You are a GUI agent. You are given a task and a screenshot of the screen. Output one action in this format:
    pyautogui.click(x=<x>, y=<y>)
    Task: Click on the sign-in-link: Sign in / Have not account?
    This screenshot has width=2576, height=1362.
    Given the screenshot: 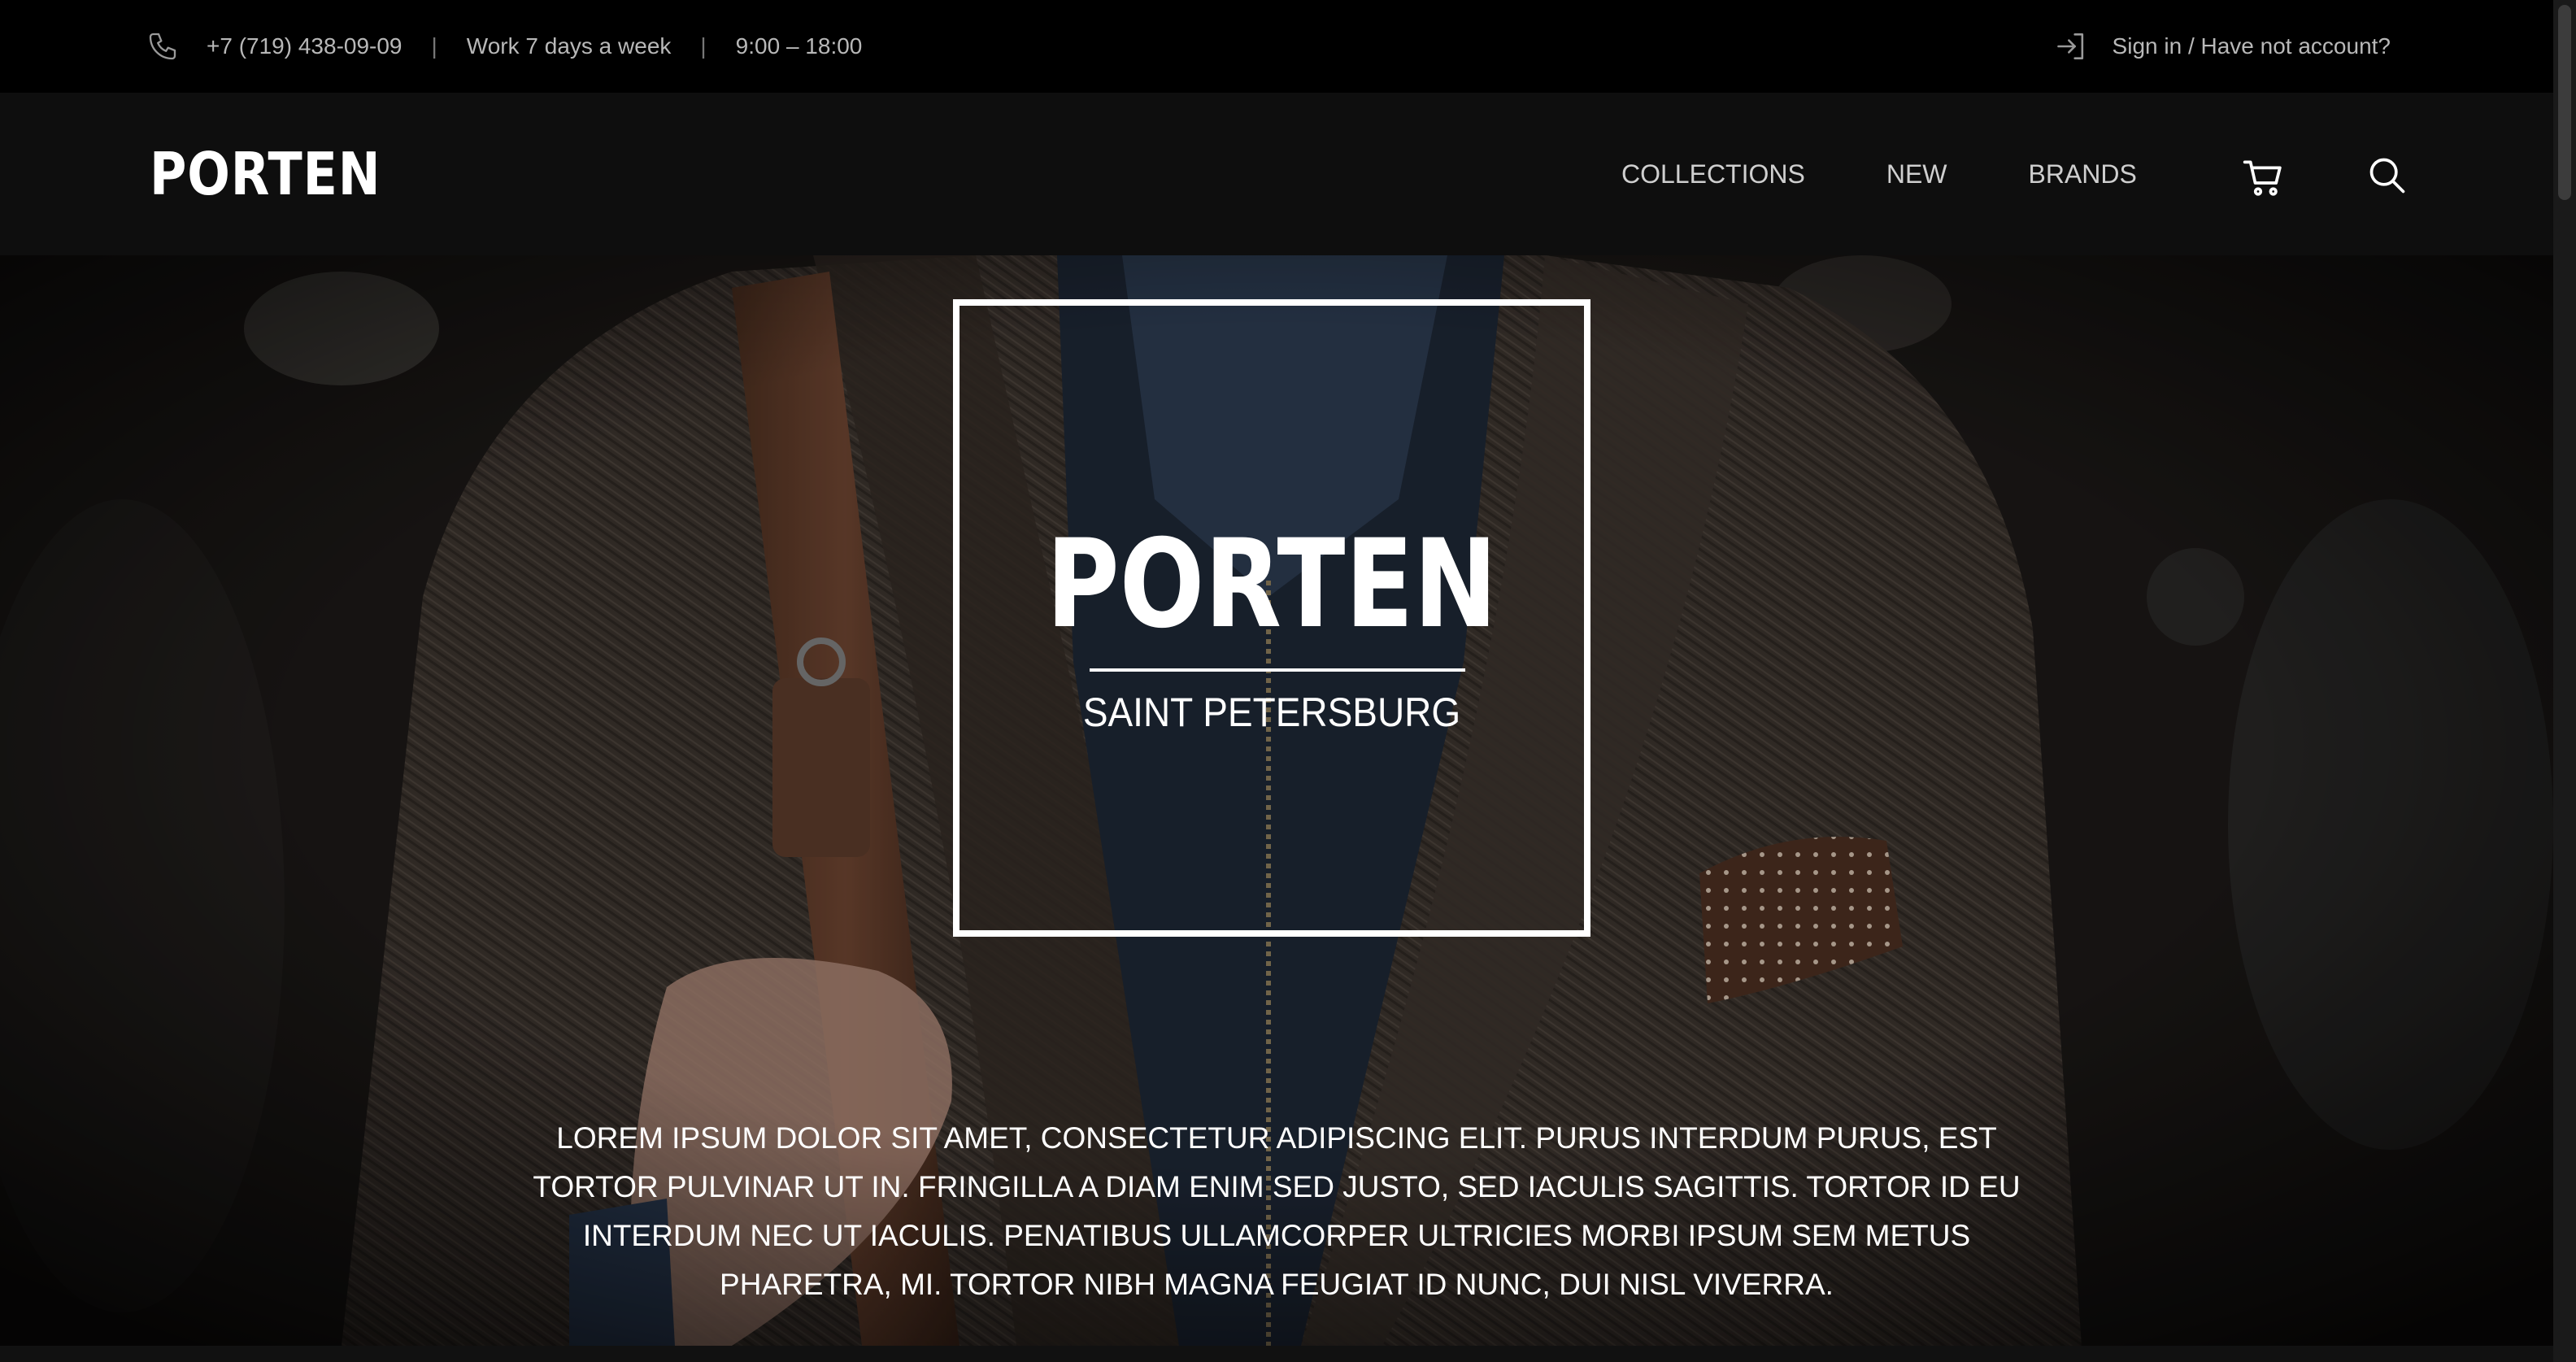 What is the action you would take?
    pyautogui.click(x=2252, y=46)
    